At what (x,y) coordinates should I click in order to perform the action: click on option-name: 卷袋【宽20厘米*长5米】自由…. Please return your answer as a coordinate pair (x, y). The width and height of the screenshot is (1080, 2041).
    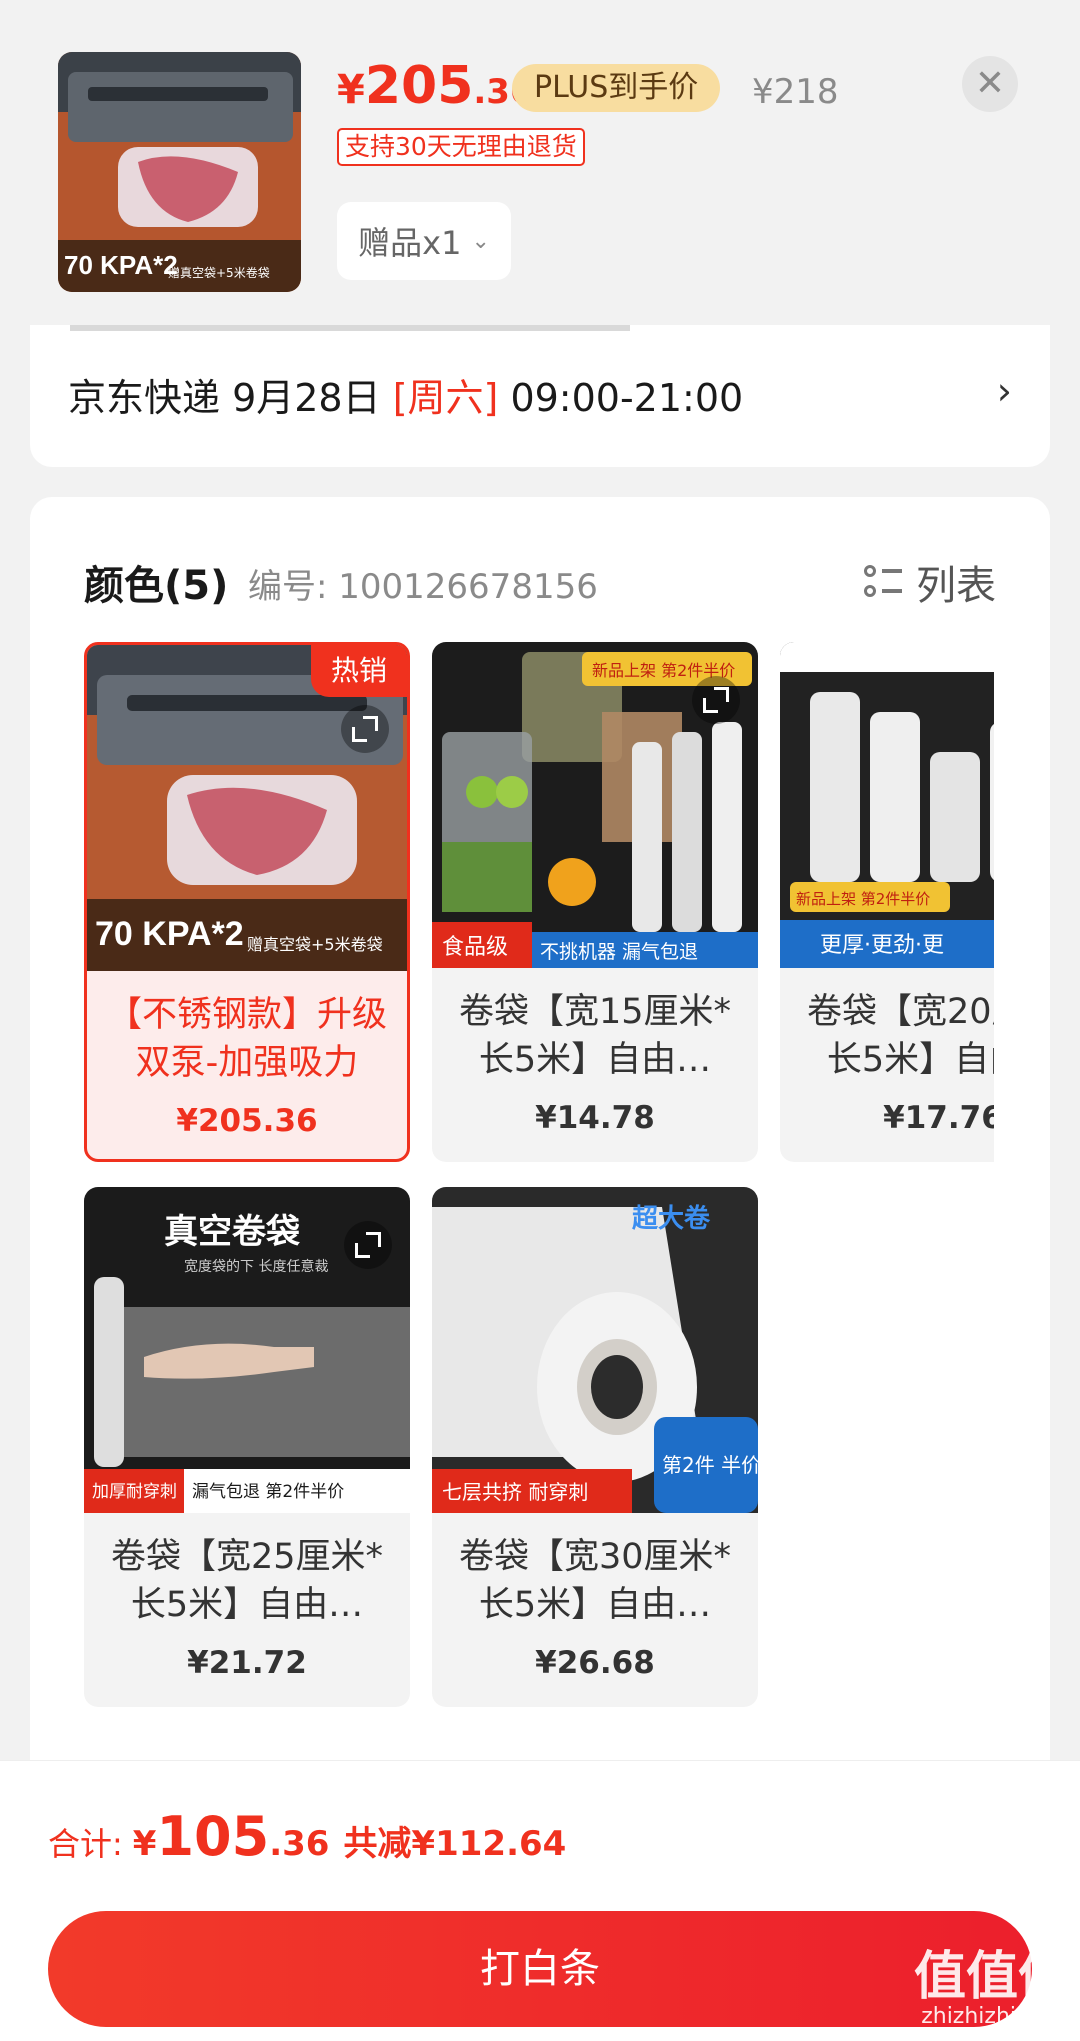
    Looking at the image, I should click on (900, 1036).